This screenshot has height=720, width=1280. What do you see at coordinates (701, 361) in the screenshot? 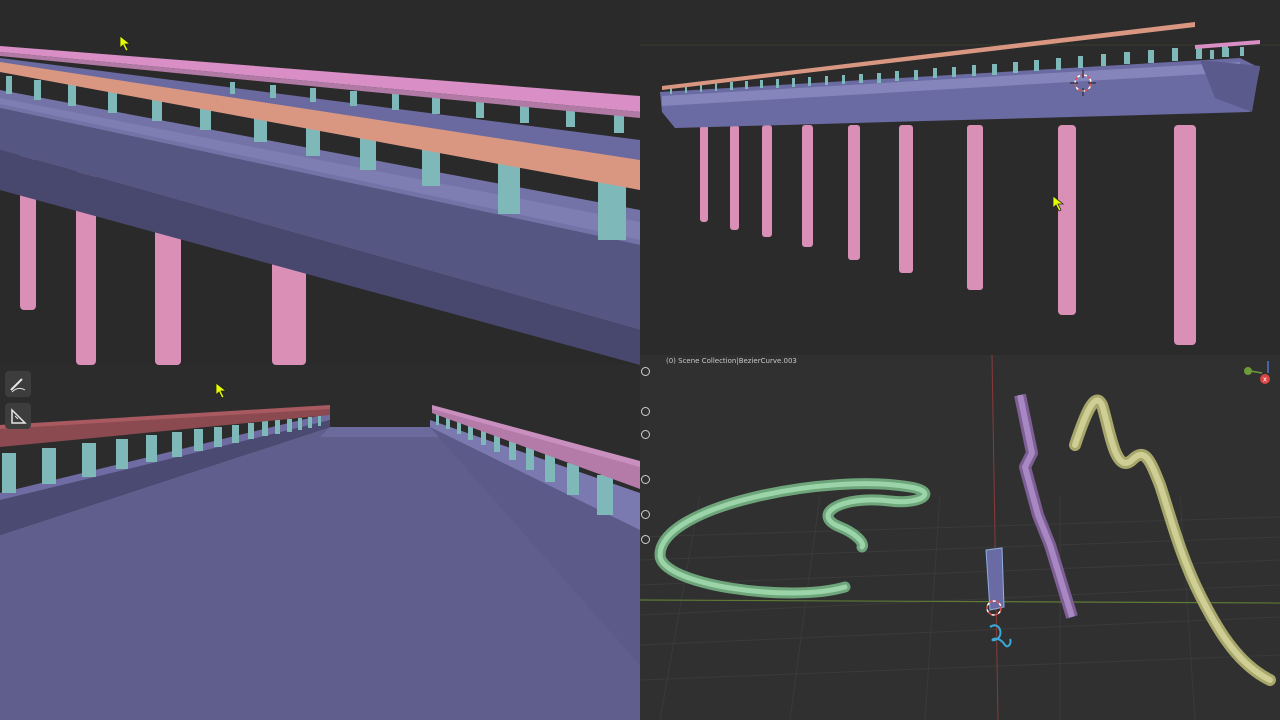
I see `scene-collection-label: (0) Scene Collection` at bounding box center [701, 361].